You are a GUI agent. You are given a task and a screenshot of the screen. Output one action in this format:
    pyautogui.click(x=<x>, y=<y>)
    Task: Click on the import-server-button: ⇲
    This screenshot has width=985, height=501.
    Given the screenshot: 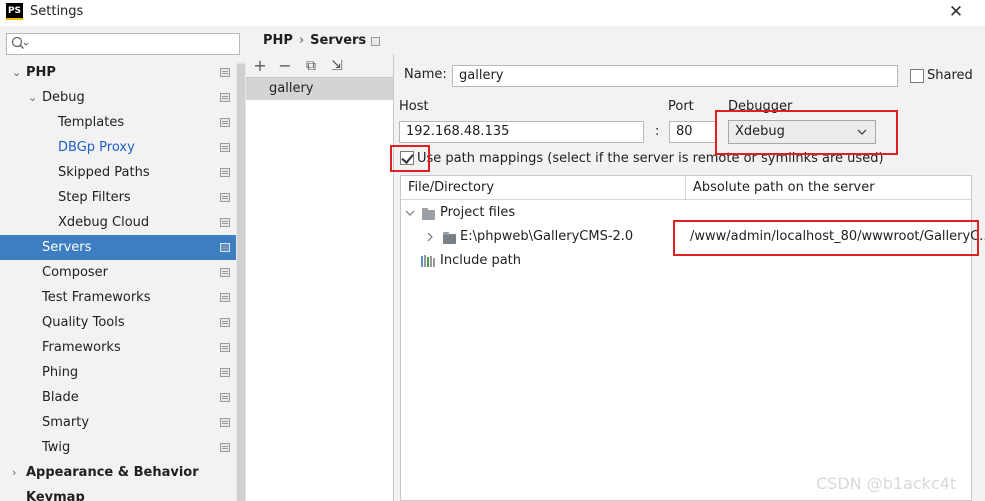 What is the action you would take?
    pyautogui.click(x=337, y=66)
    